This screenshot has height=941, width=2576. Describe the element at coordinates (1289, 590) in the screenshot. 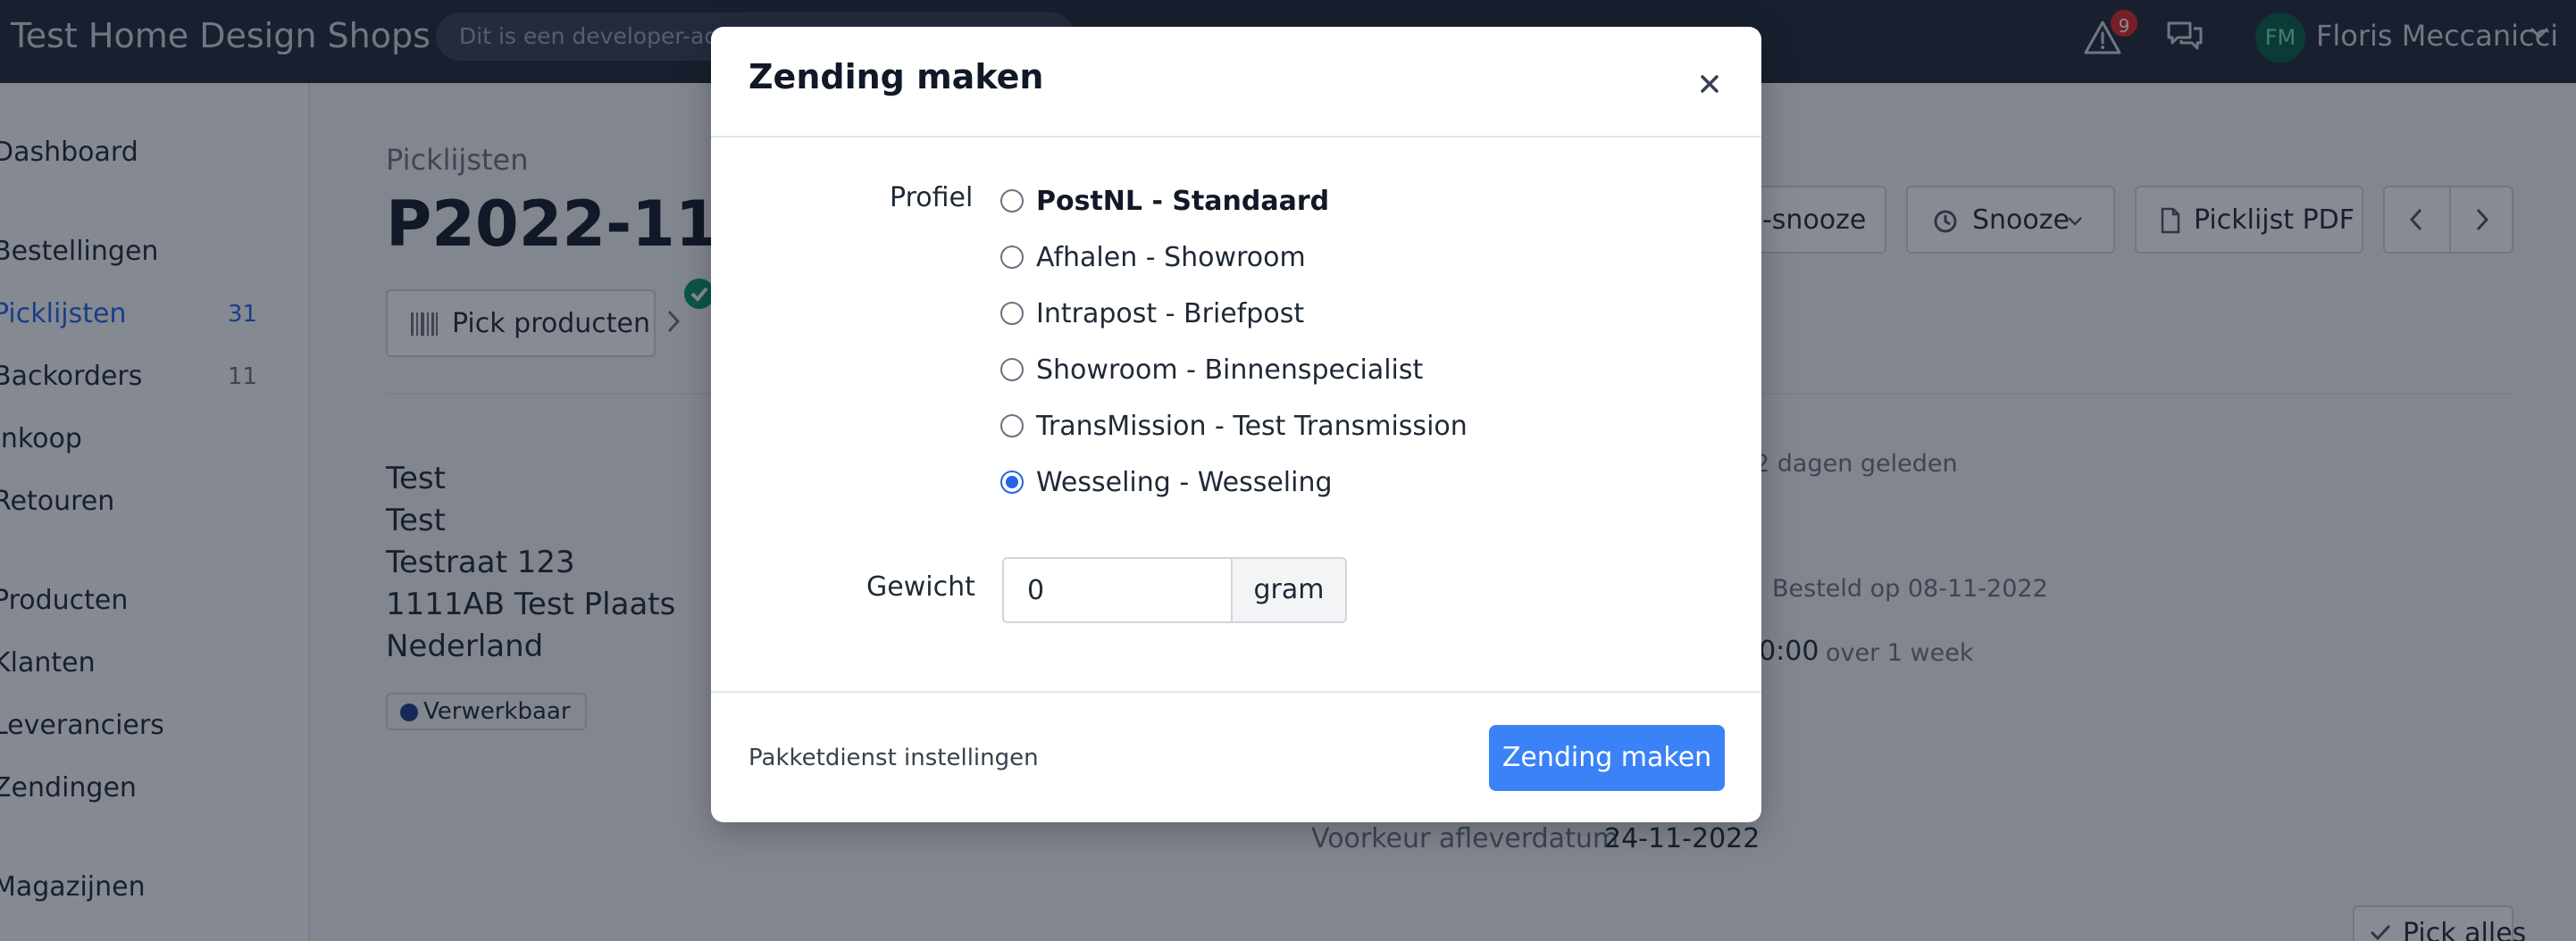

I see `weight-unit: gram` at that location.